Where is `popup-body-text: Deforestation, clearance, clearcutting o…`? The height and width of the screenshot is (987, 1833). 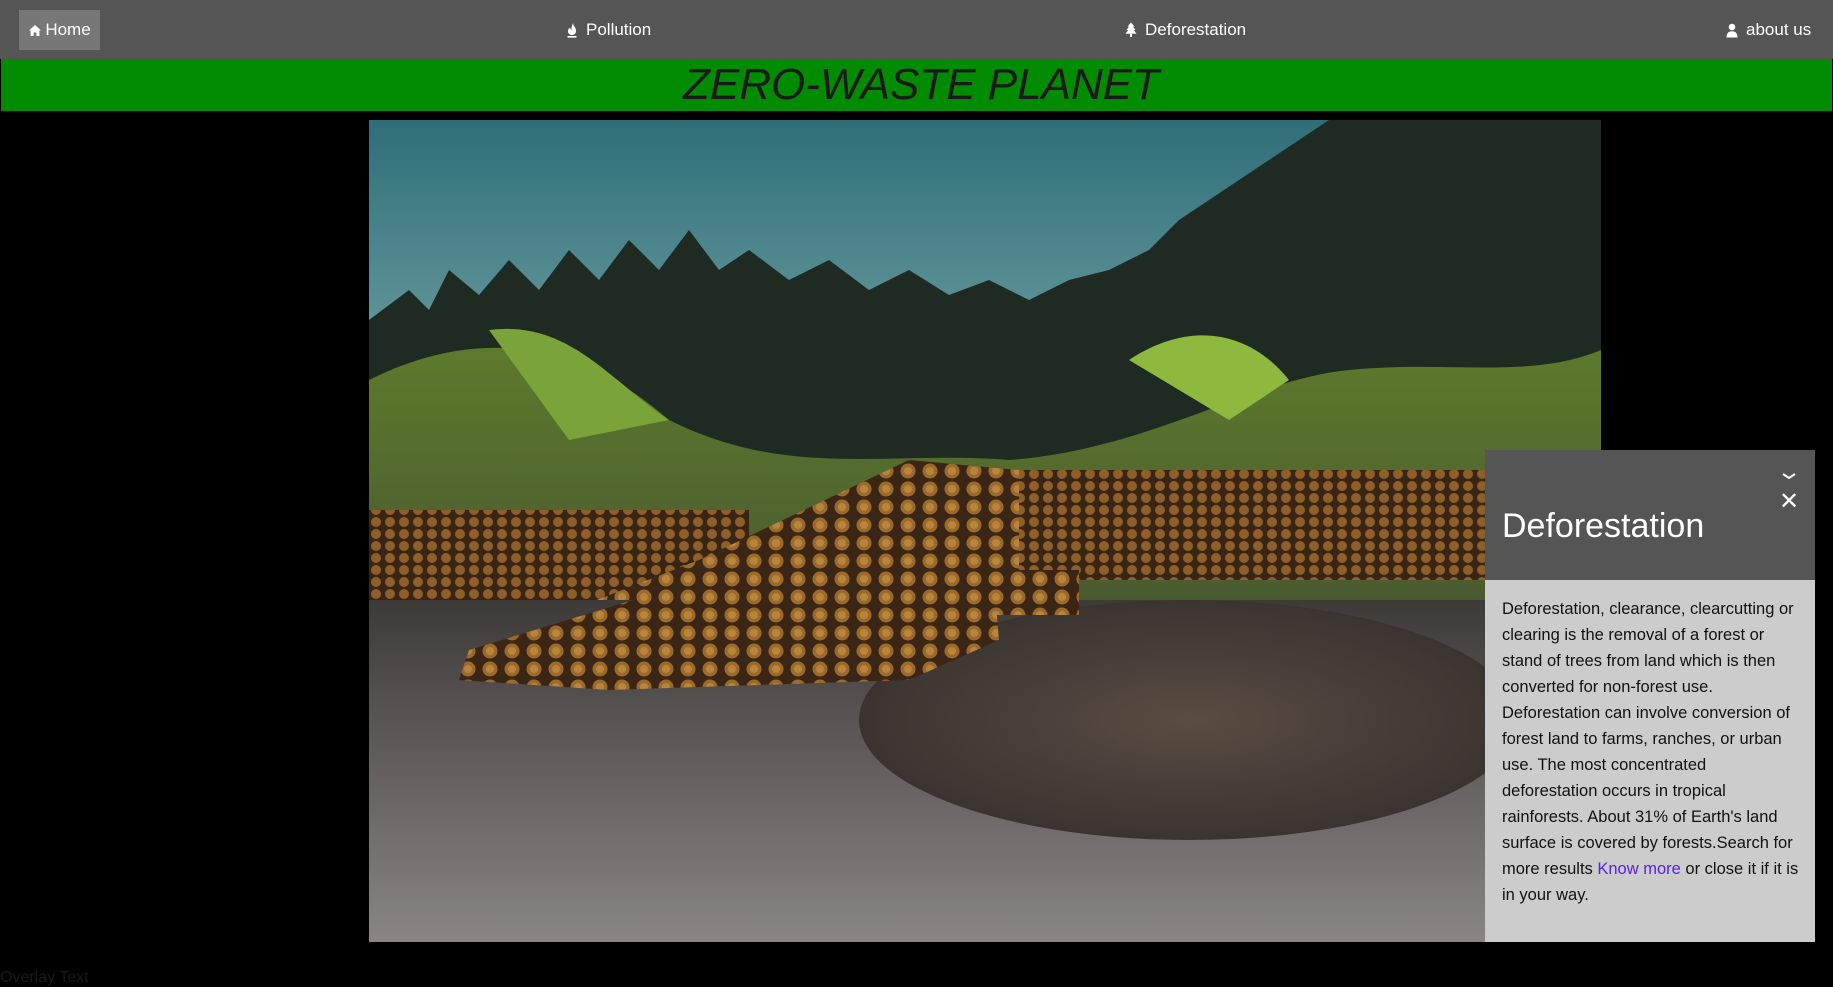 popup-body-text: Deforestation, clearance, clearcutting o… is located at coordinates (1648, 739).